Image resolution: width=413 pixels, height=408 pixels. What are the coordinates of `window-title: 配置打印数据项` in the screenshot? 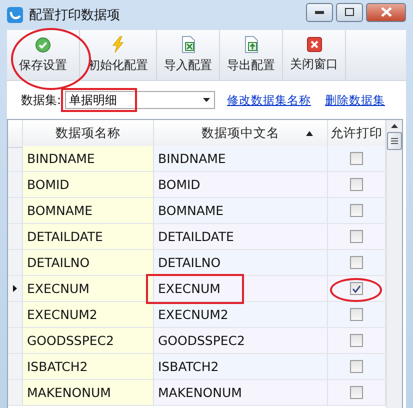 It's located at (75, 15).